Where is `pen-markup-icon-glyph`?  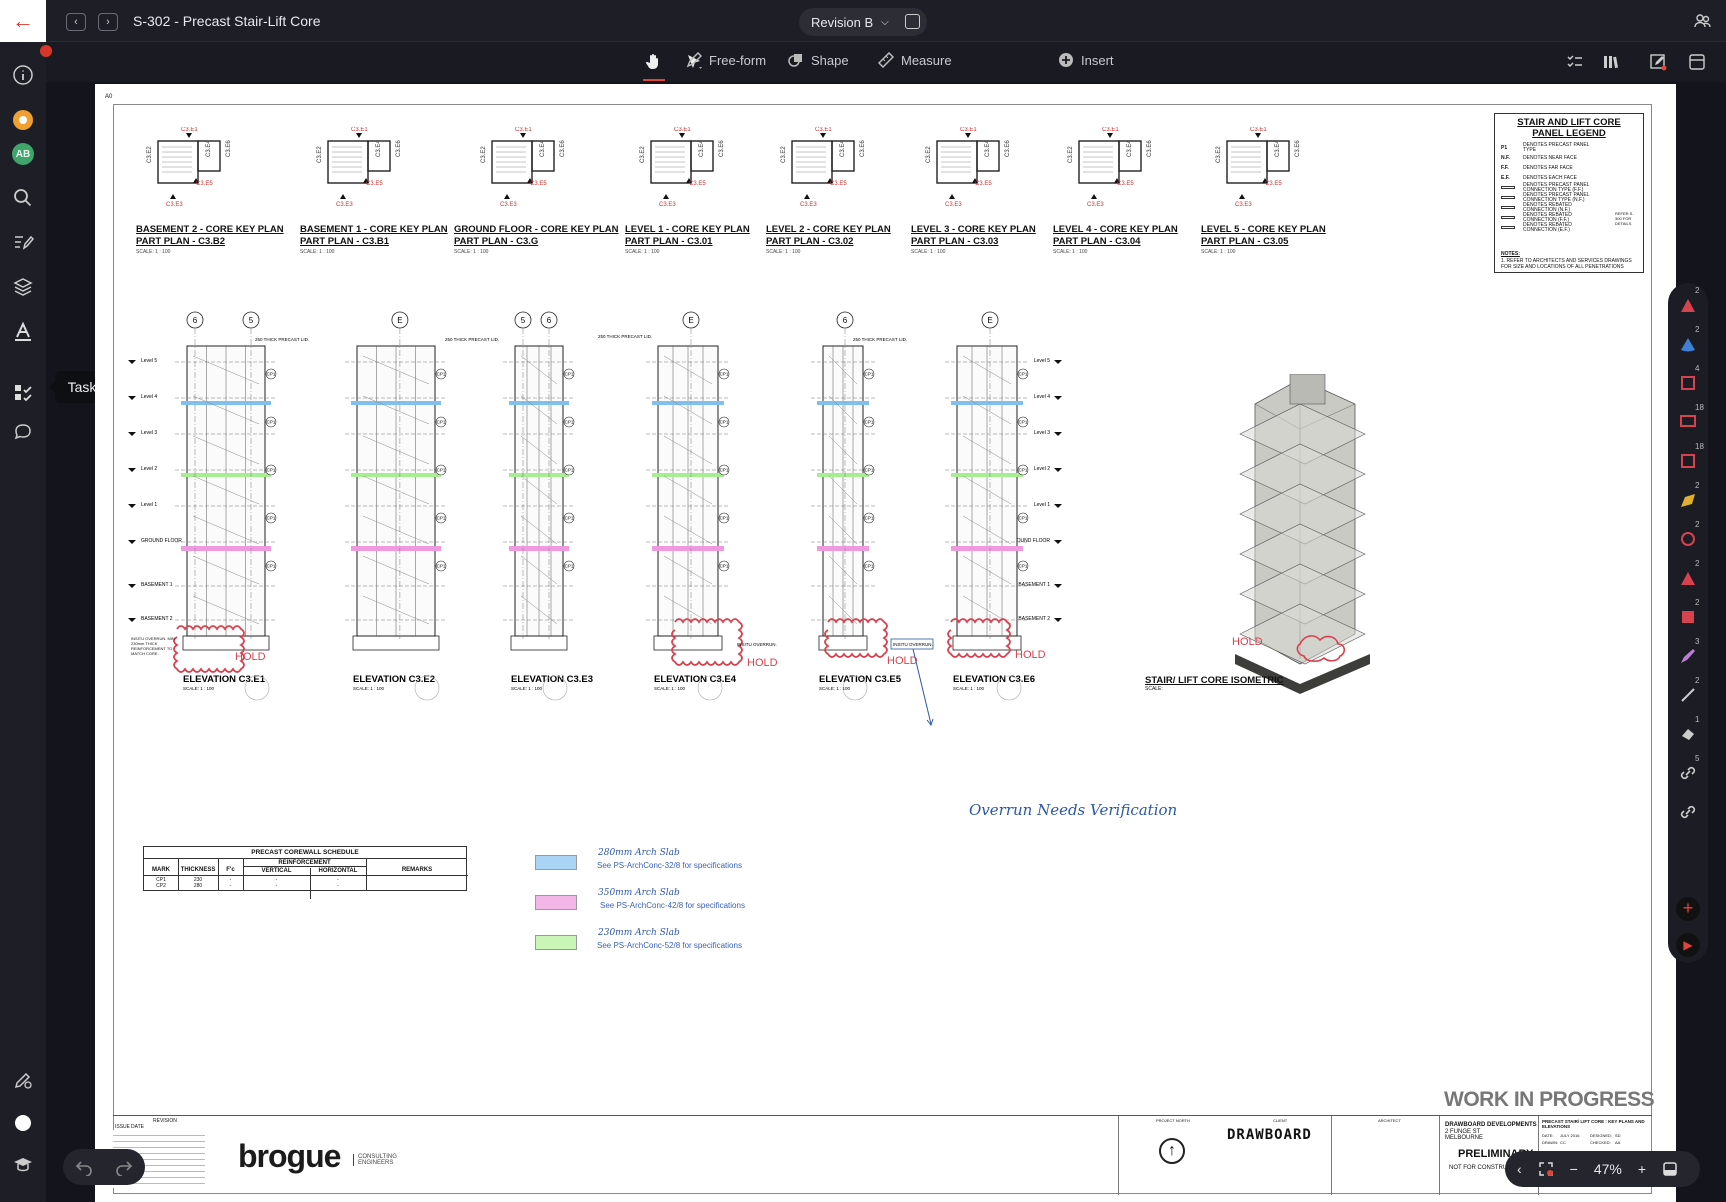
pen-markup-icon-glyph is located at coordinates (1688, 656).